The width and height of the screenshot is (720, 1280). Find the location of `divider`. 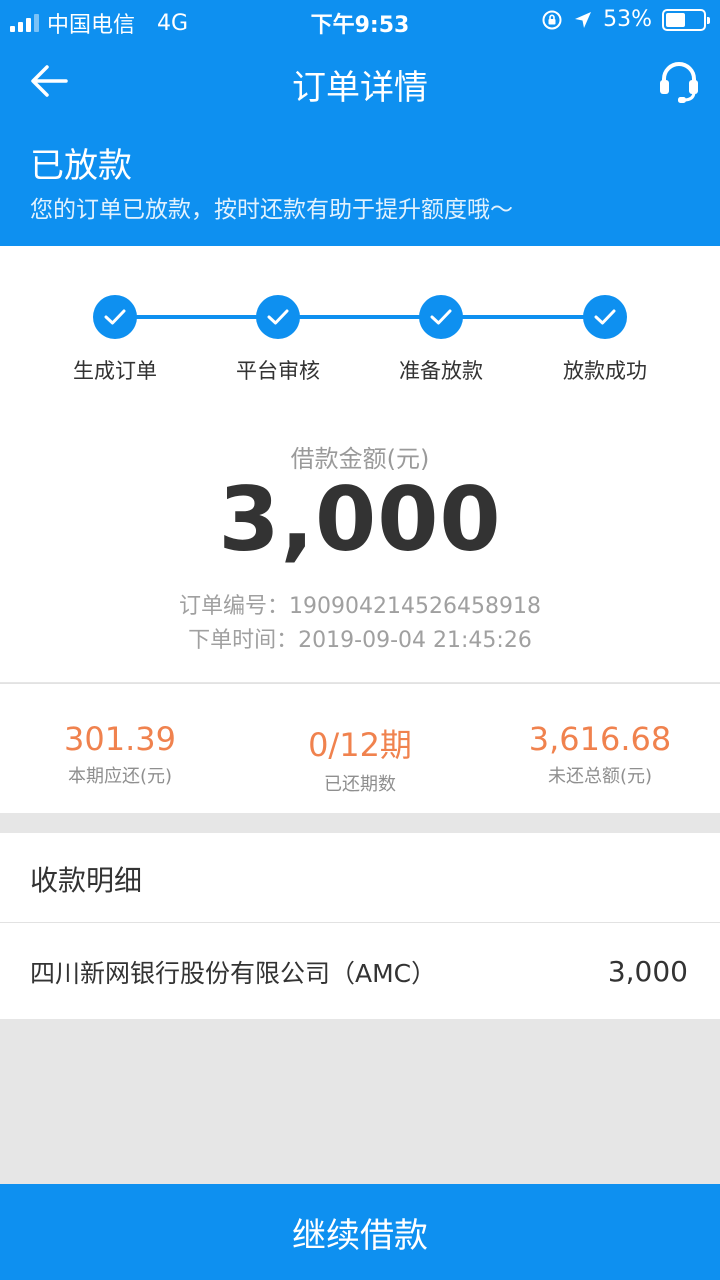

divider is located at coordinates (360, 922).